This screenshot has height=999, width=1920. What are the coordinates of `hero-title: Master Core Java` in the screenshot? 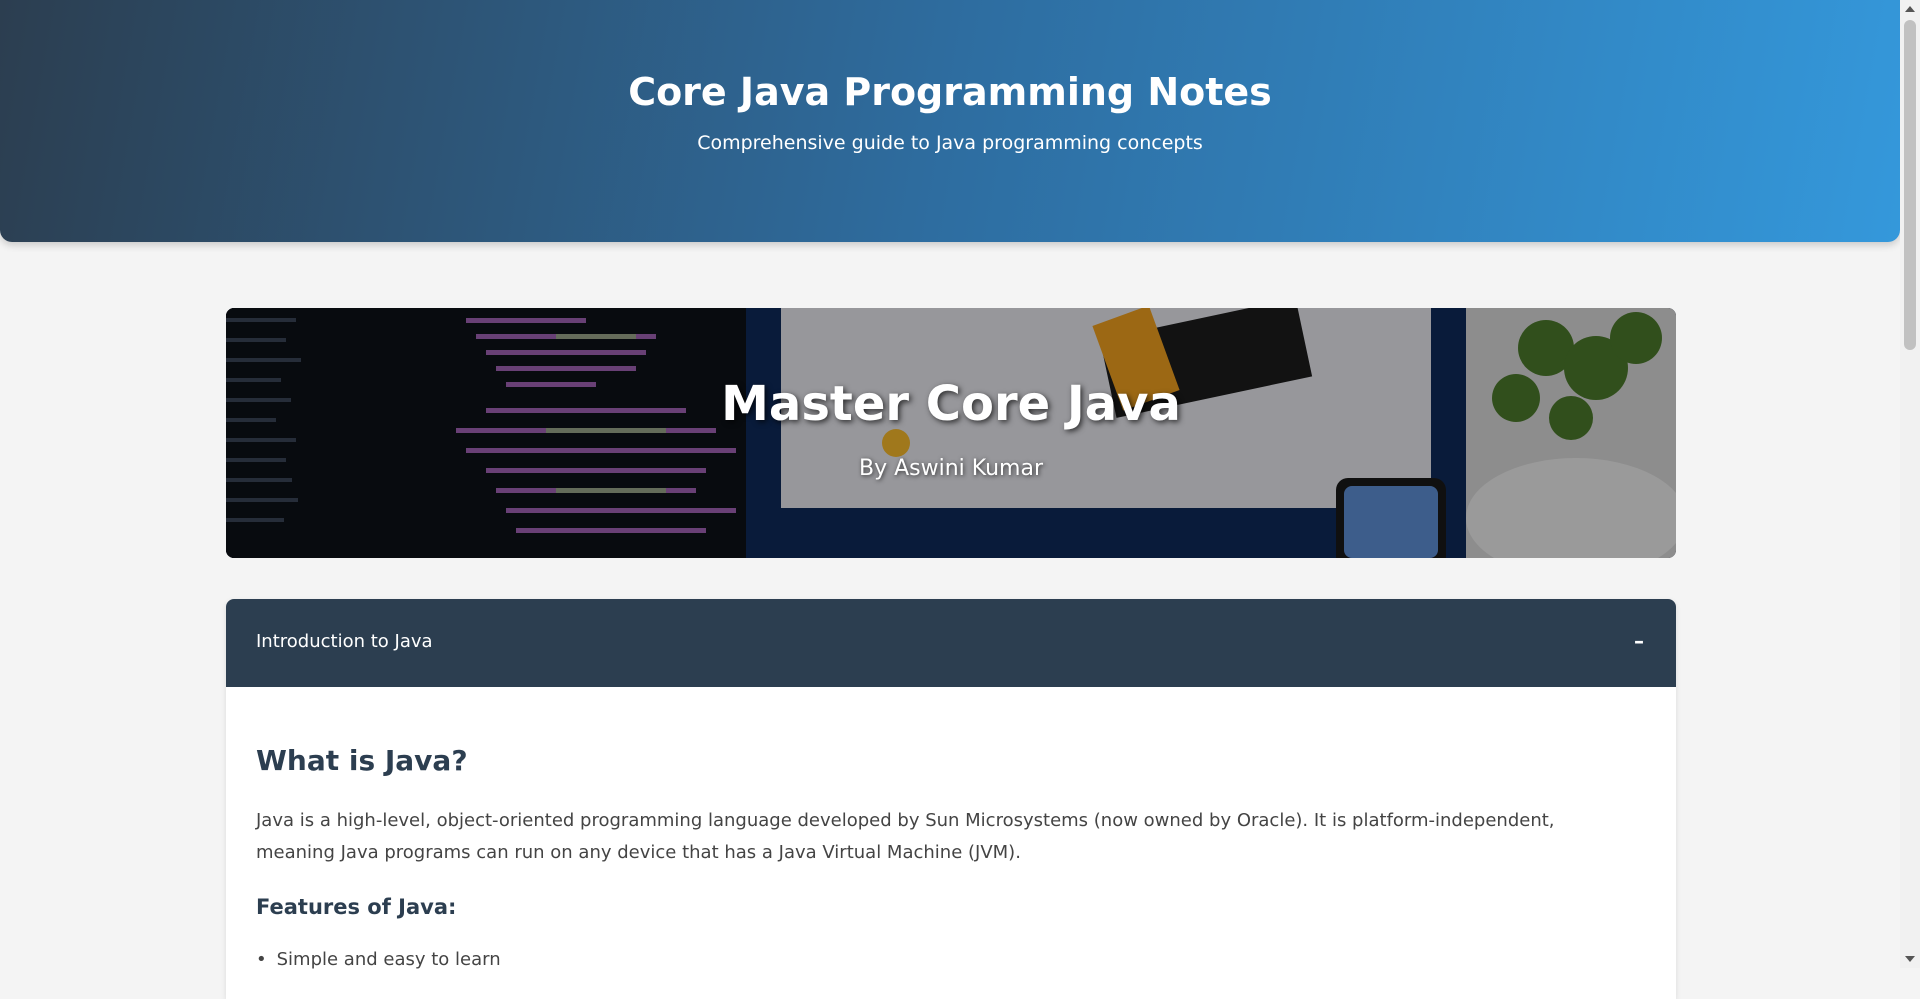 It's located at (951, 404).